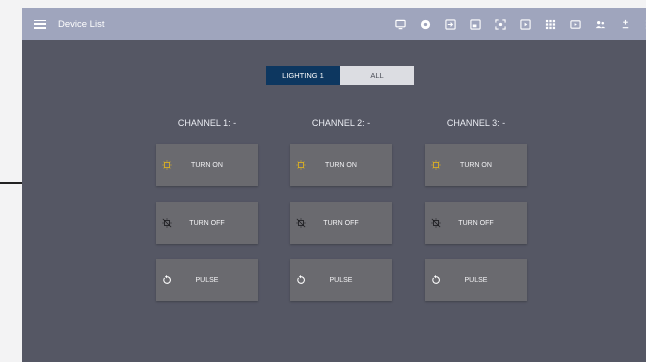  Describe the element at coordinates (425, 24) in the screenshot. I see `target-icon` at that location.